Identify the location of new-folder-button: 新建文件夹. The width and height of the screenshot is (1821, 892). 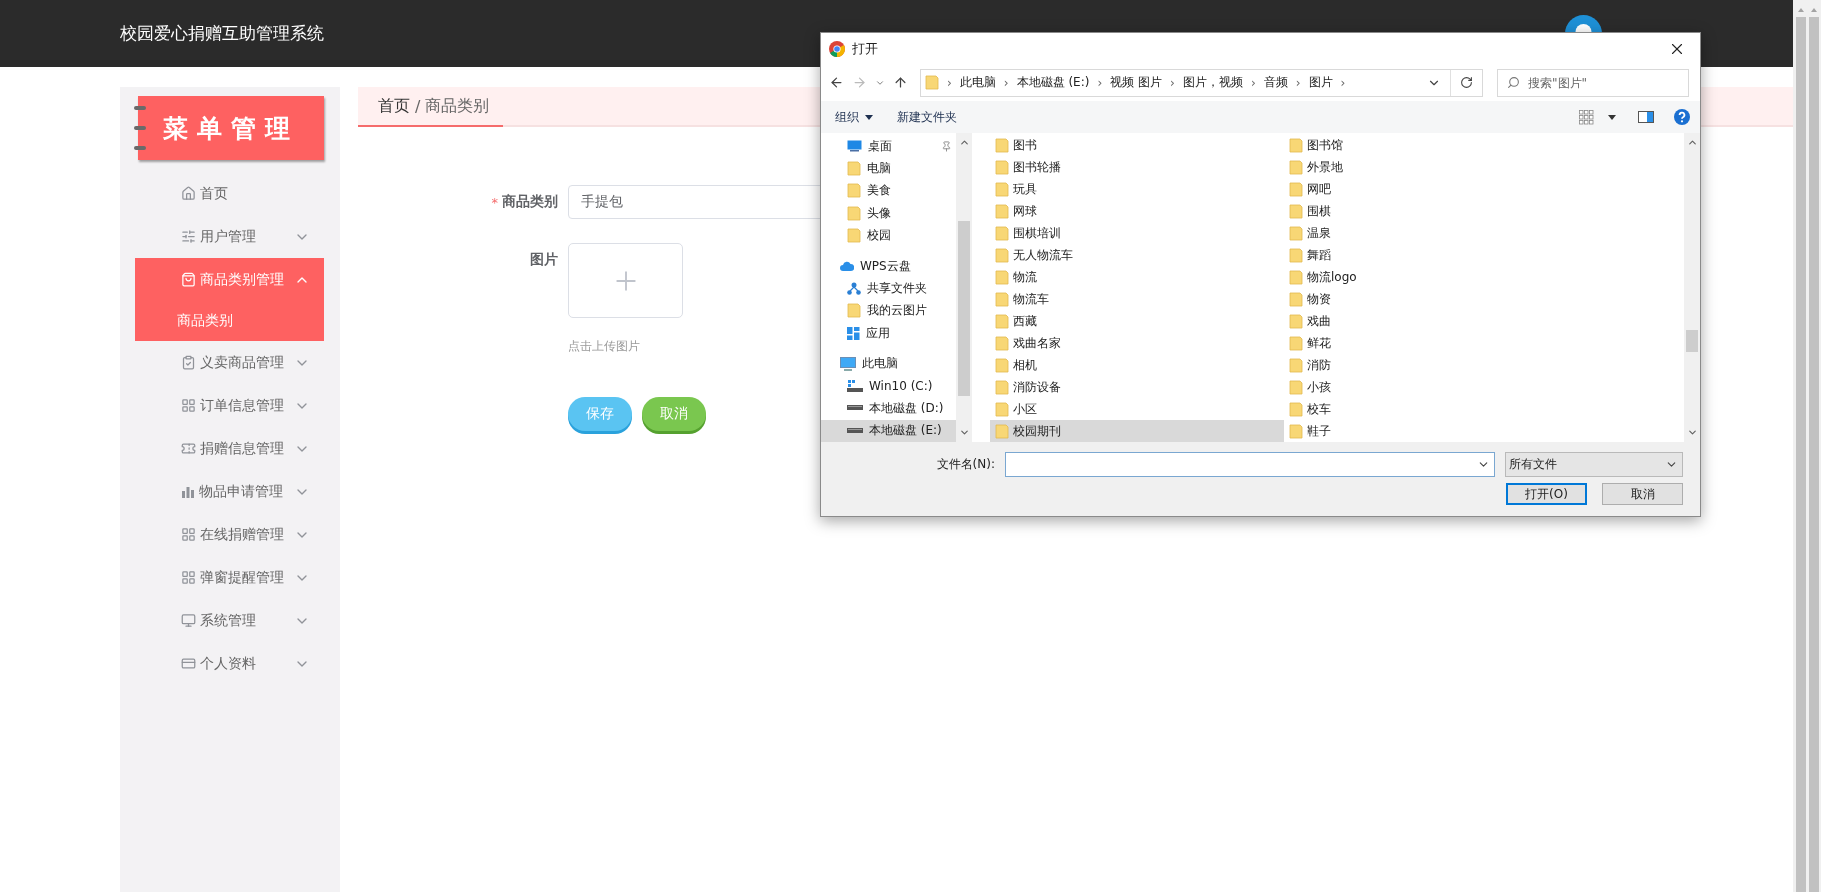
(927, 117).